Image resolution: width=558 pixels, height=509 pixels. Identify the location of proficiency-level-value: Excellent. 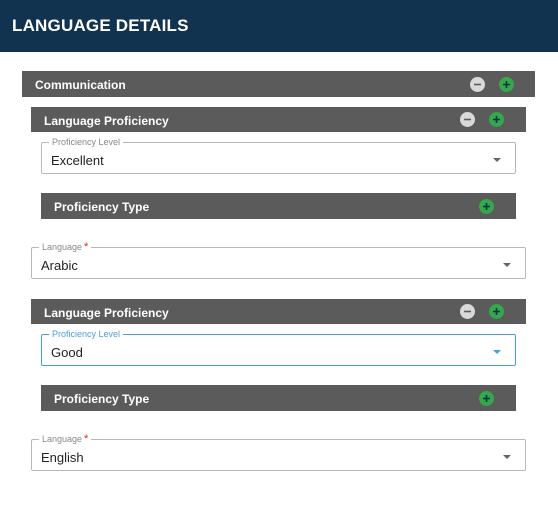
(77, 160).